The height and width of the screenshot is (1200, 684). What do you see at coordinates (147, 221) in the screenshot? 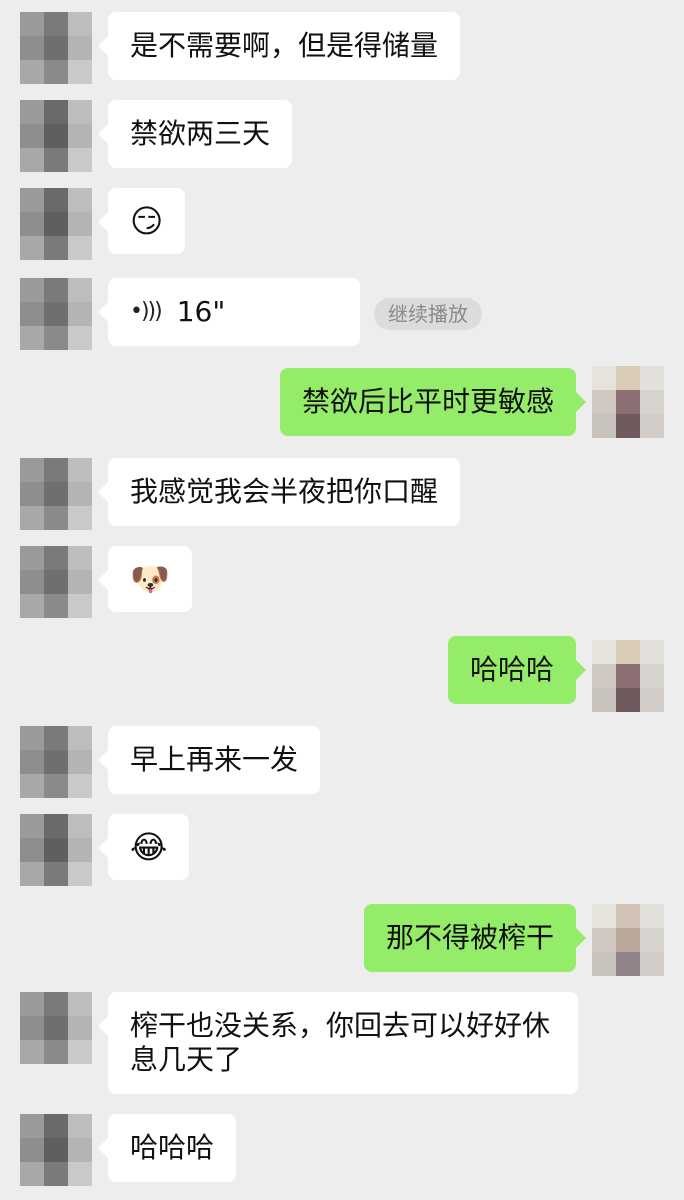
I see `smirk-emoji-icon: 😏` at bounding box center [147, 221].